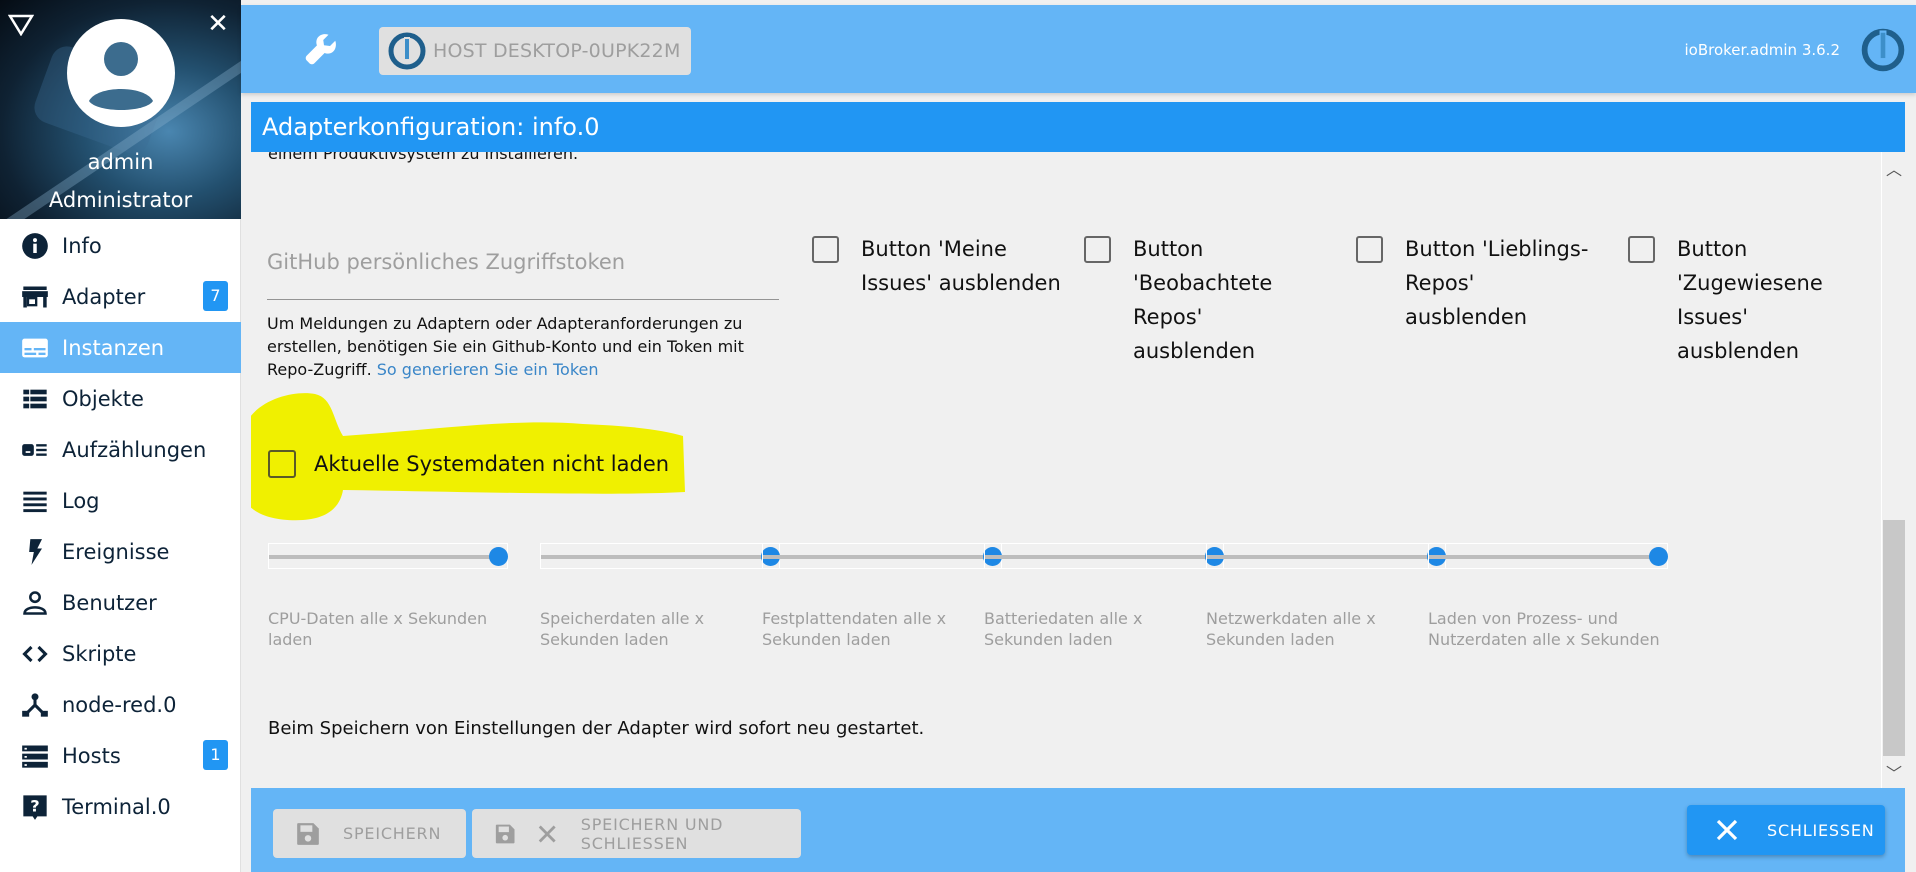 Image resolution: width=1916 pixels, height=872 pixels. I want to click on sidebar-item-label: Adapter, so click(104, 296).